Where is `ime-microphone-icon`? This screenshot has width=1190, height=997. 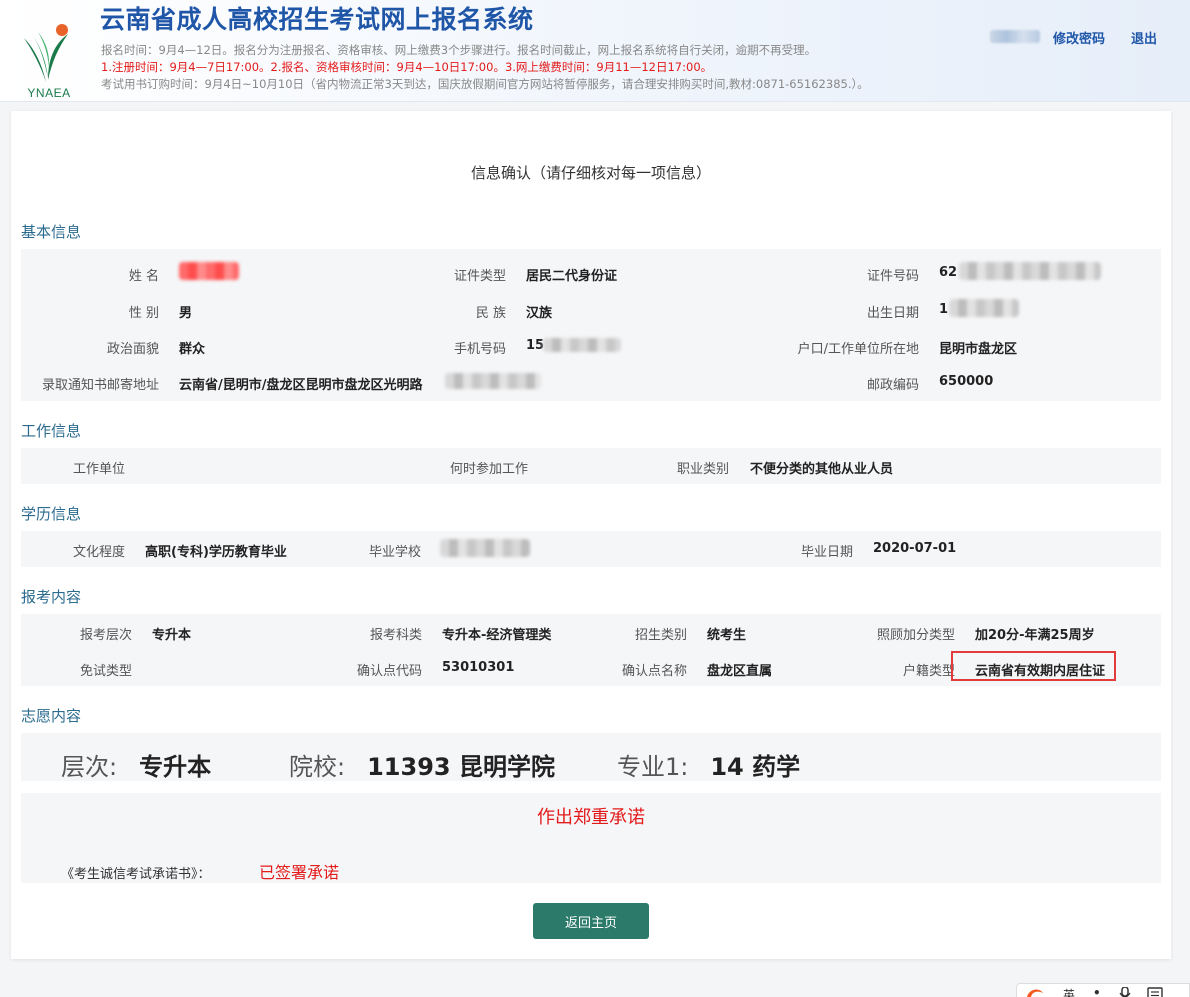 ime-microphone-icon is located at coordinates (1125, 992).